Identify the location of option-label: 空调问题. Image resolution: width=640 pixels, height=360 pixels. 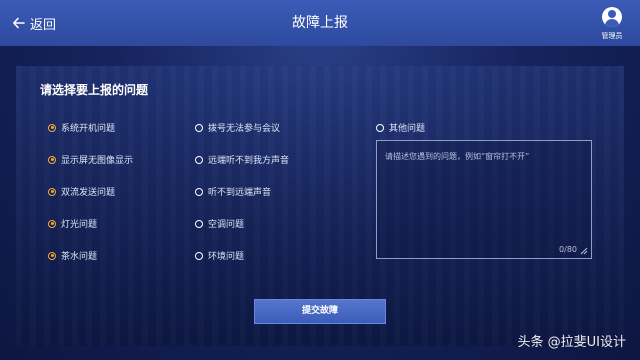
(226, 225).